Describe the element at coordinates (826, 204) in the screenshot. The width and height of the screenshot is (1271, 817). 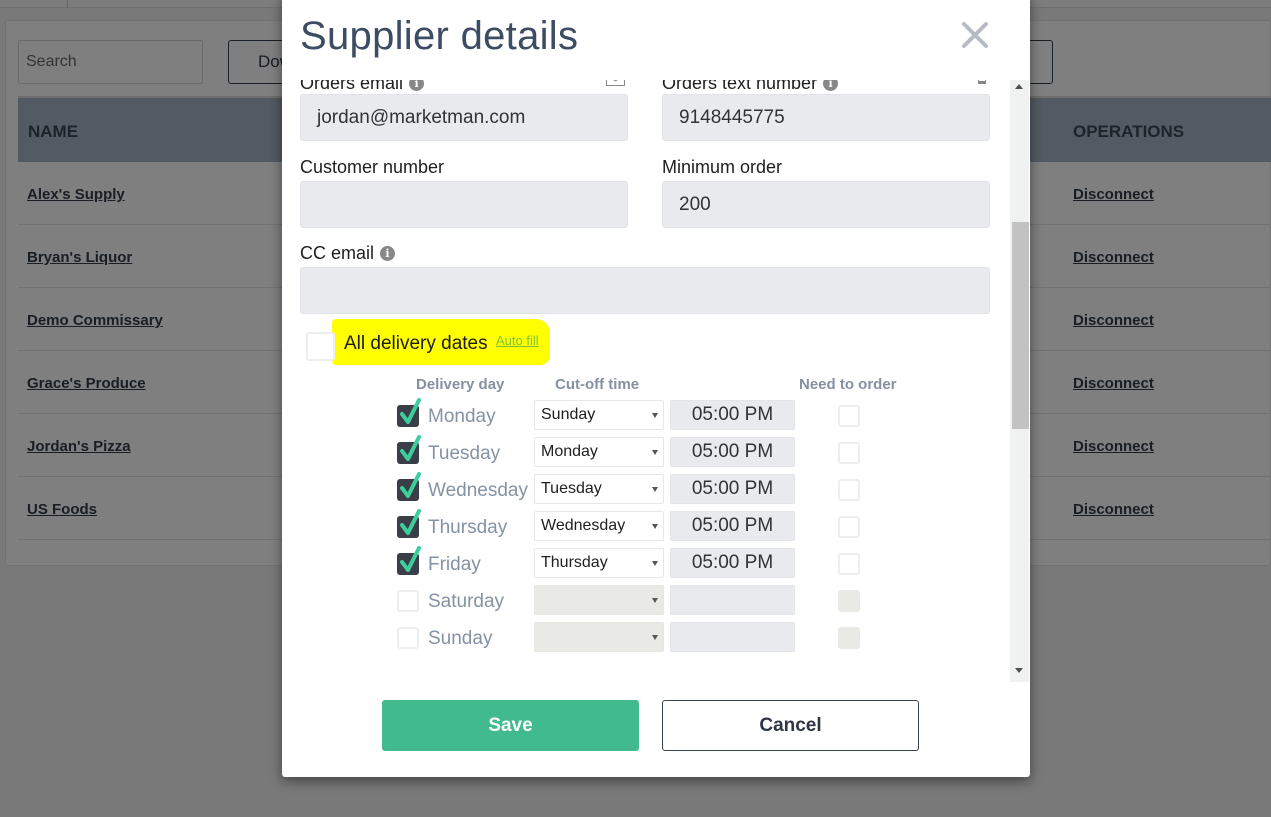
I see `minimum-order-input: 200` at that location.